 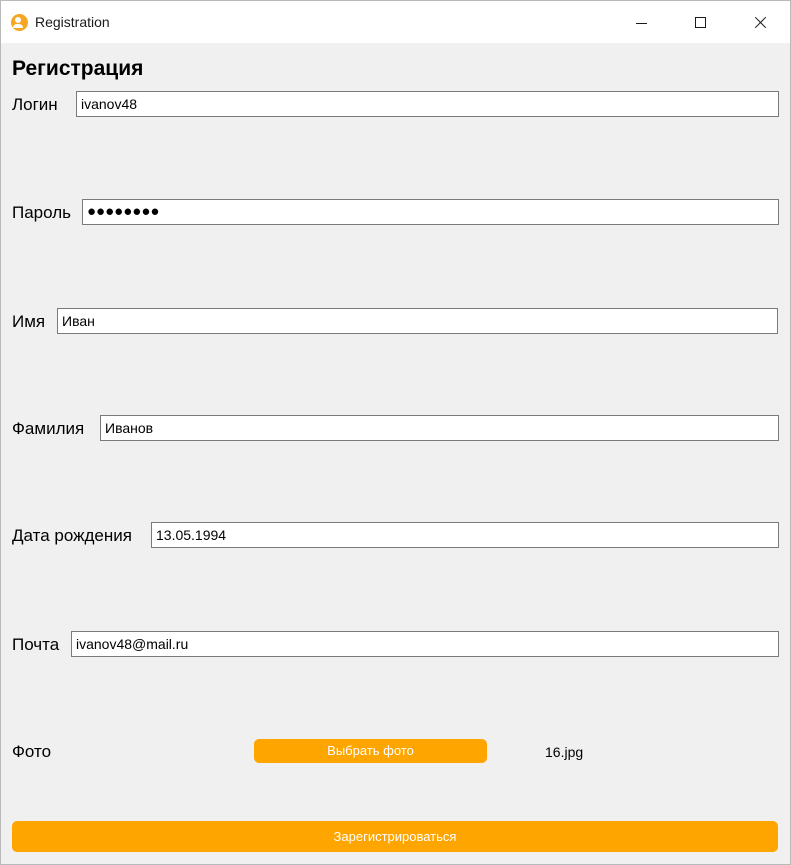 What do you see at coordinates (78, 68) in the screenshot?
I see `page-title: Регистрация` at bounding box center [78, 68].